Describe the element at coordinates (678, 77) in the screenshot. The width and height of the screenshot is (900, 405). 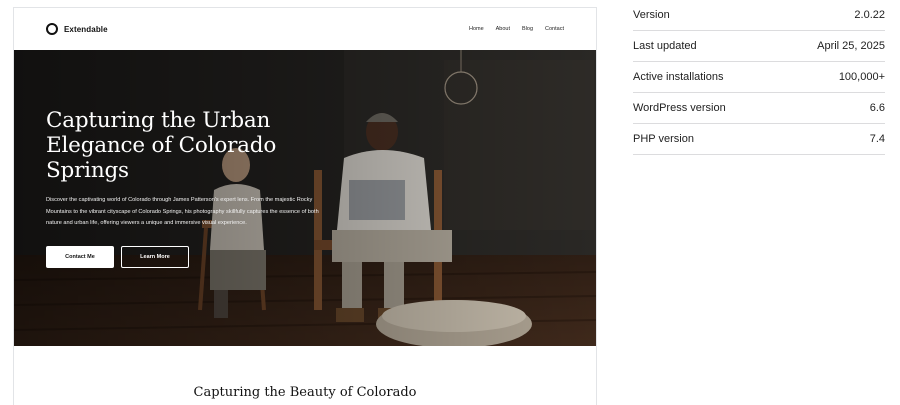
I see `meta-label: Active installations` at that location.